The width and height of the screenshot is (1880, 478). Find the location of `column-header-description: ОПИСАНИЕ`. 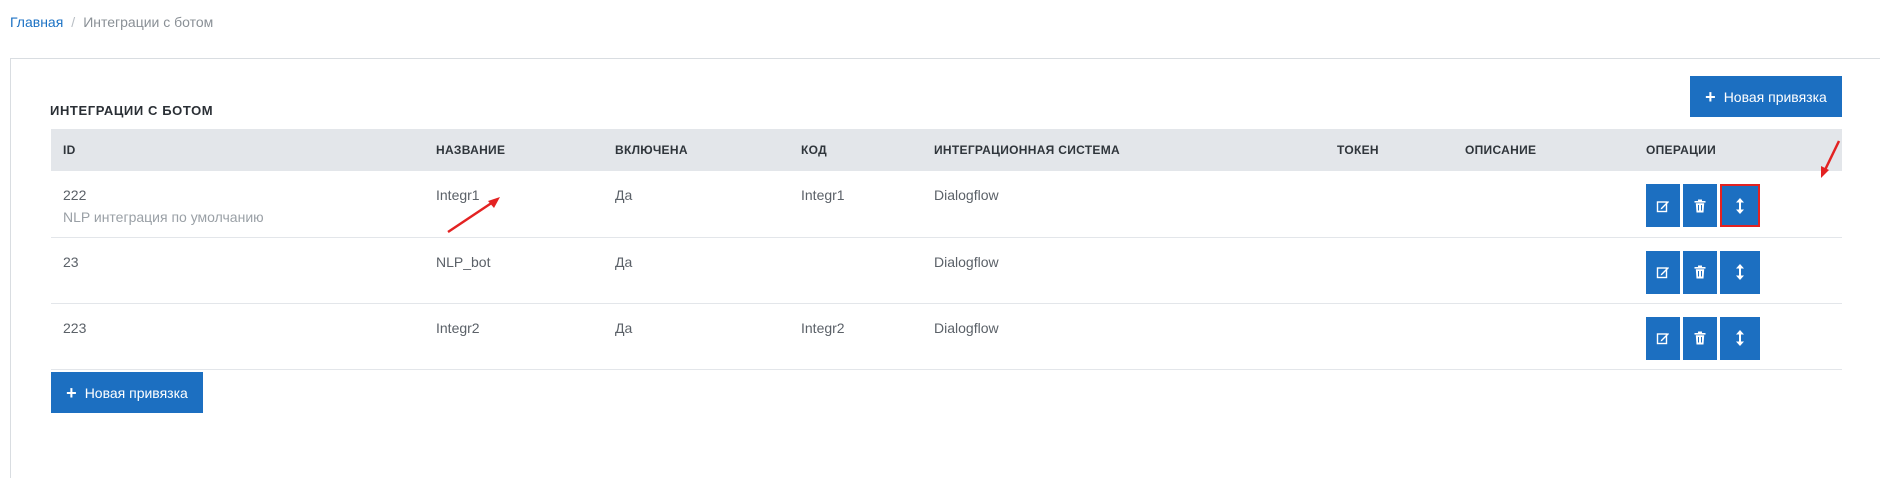

column-header-description: ОПИСАНИЕ is located at coordinates (1543, 150).